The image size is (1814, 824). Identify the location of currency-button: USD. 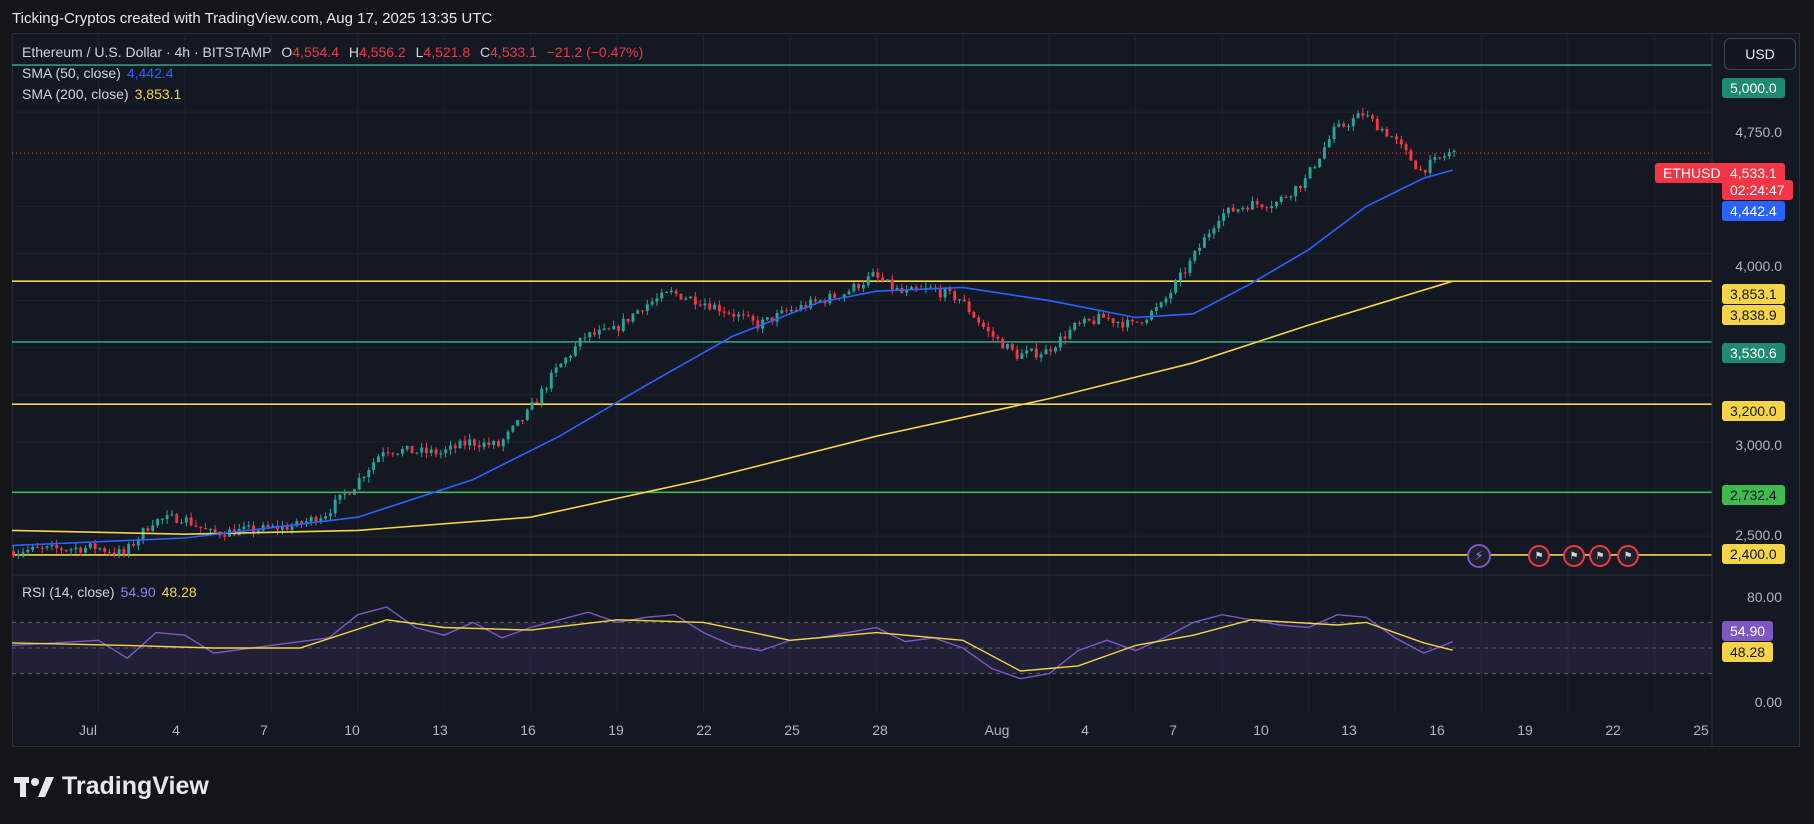
(1760, 54).